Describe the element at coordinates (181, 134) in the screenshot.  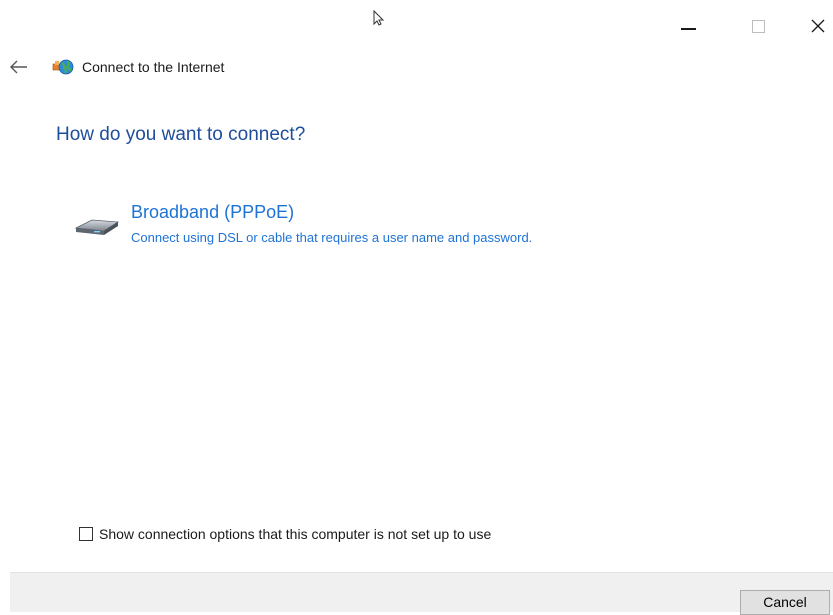
I see `page-heading: How do you want to connect?` at that location.